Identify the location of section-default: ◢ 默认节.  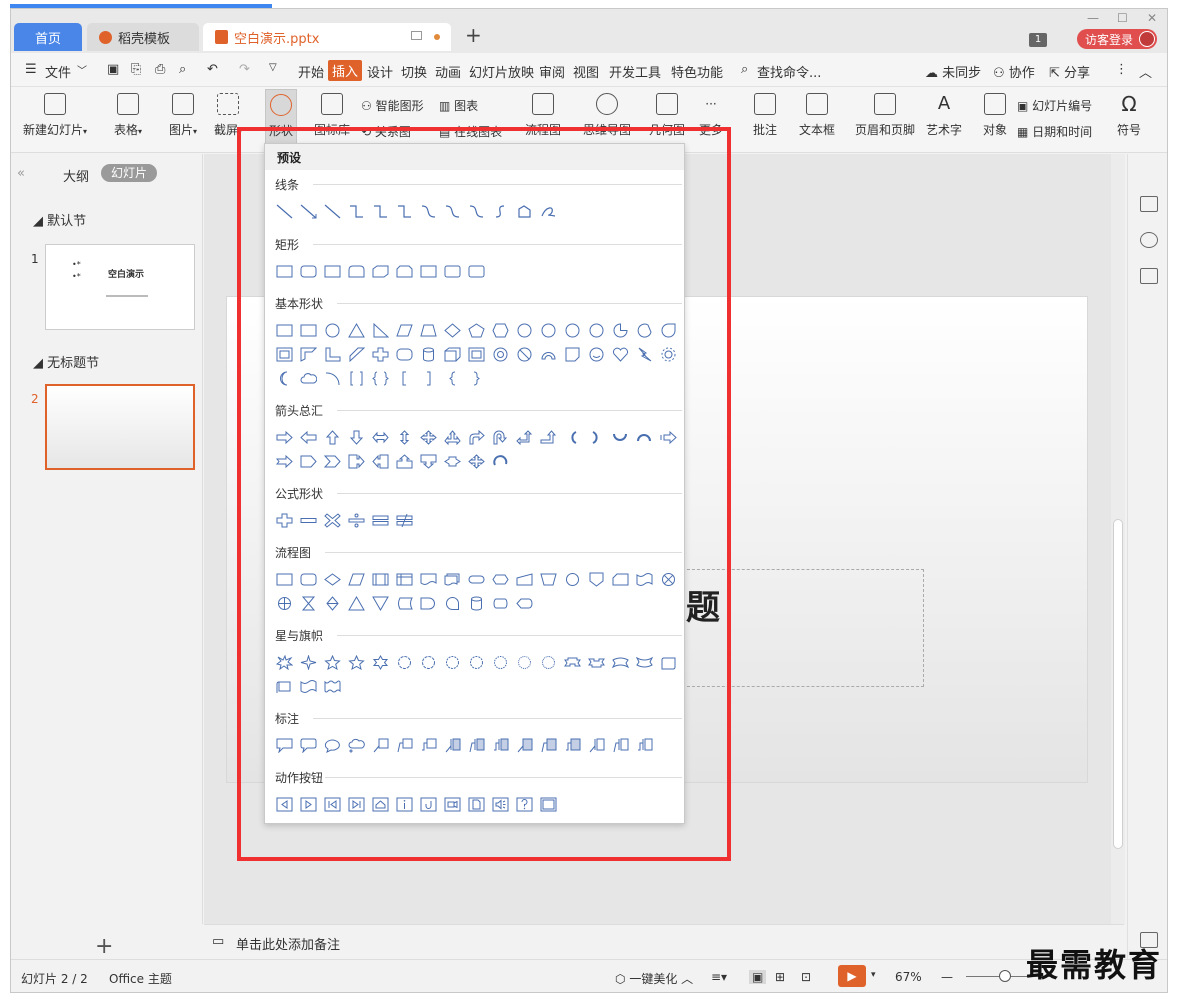
(59, 219).